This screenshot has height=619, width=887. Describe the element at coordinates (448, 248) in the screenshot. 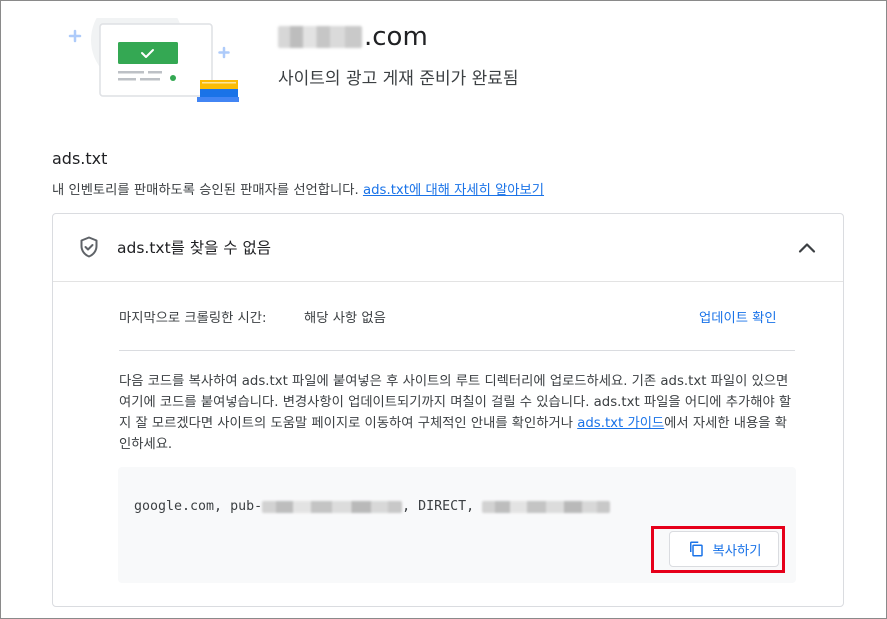

I see `card-header: ads.txt를 찾을 수 없음` at that location.